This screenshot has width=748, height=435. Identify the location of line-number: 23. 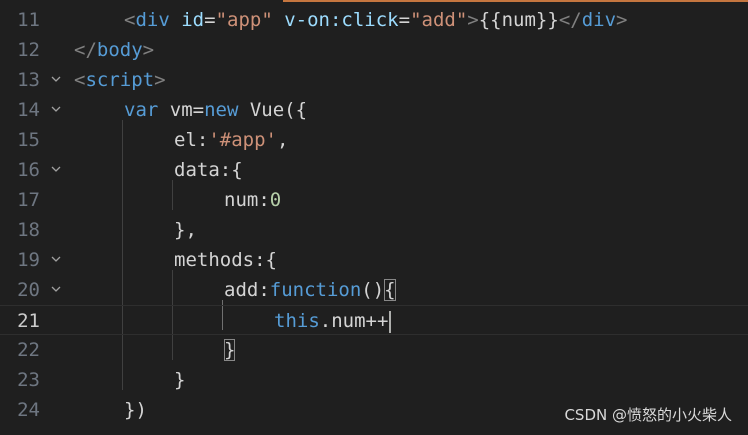
(28, 380).